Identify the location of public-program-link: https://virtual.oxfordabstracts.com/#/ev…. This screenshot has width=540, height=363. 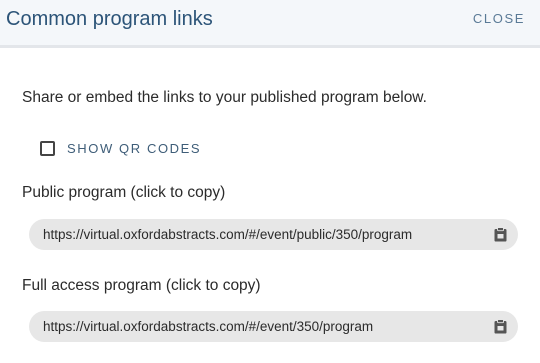
(273, 234).